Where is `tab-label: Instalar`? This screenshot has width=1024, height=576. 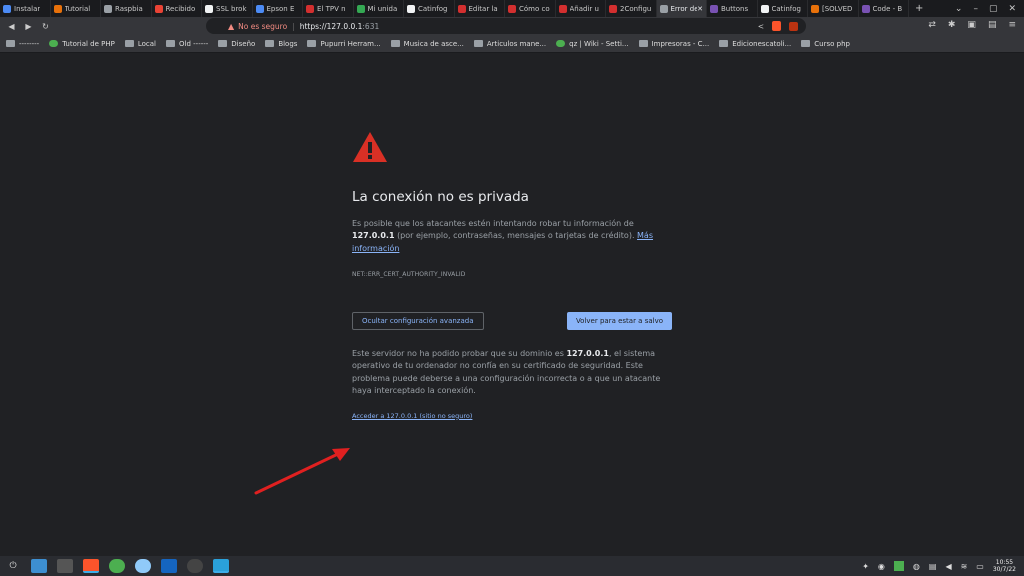
tab-label: Instalar is located at coordinates (27, 8).